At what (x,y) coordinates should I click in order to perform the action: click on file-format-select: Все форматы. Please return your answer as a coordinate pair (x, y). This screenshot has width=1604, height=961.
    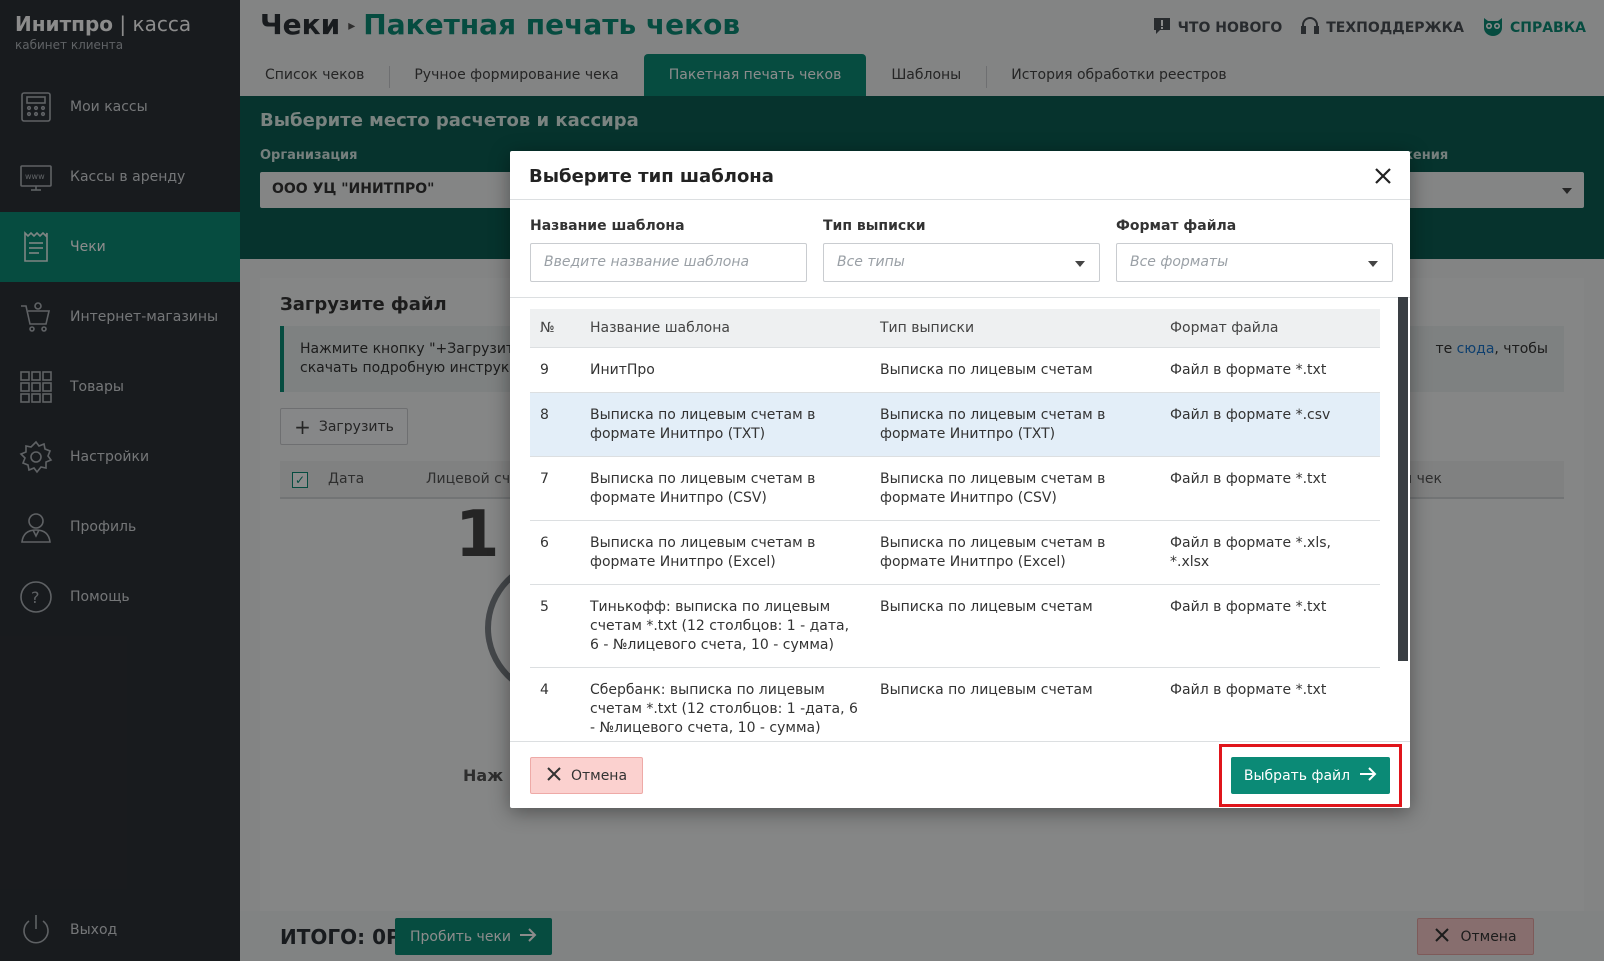
    Looking at the image, I should click on (1254, 262).